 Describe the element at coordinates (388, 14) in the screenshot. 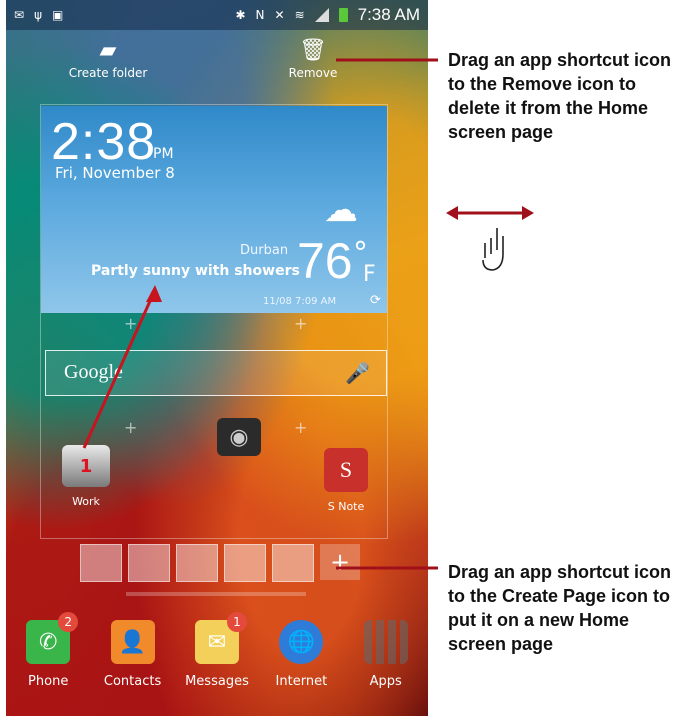

I see `status-time: 7:38 AM` at that location.